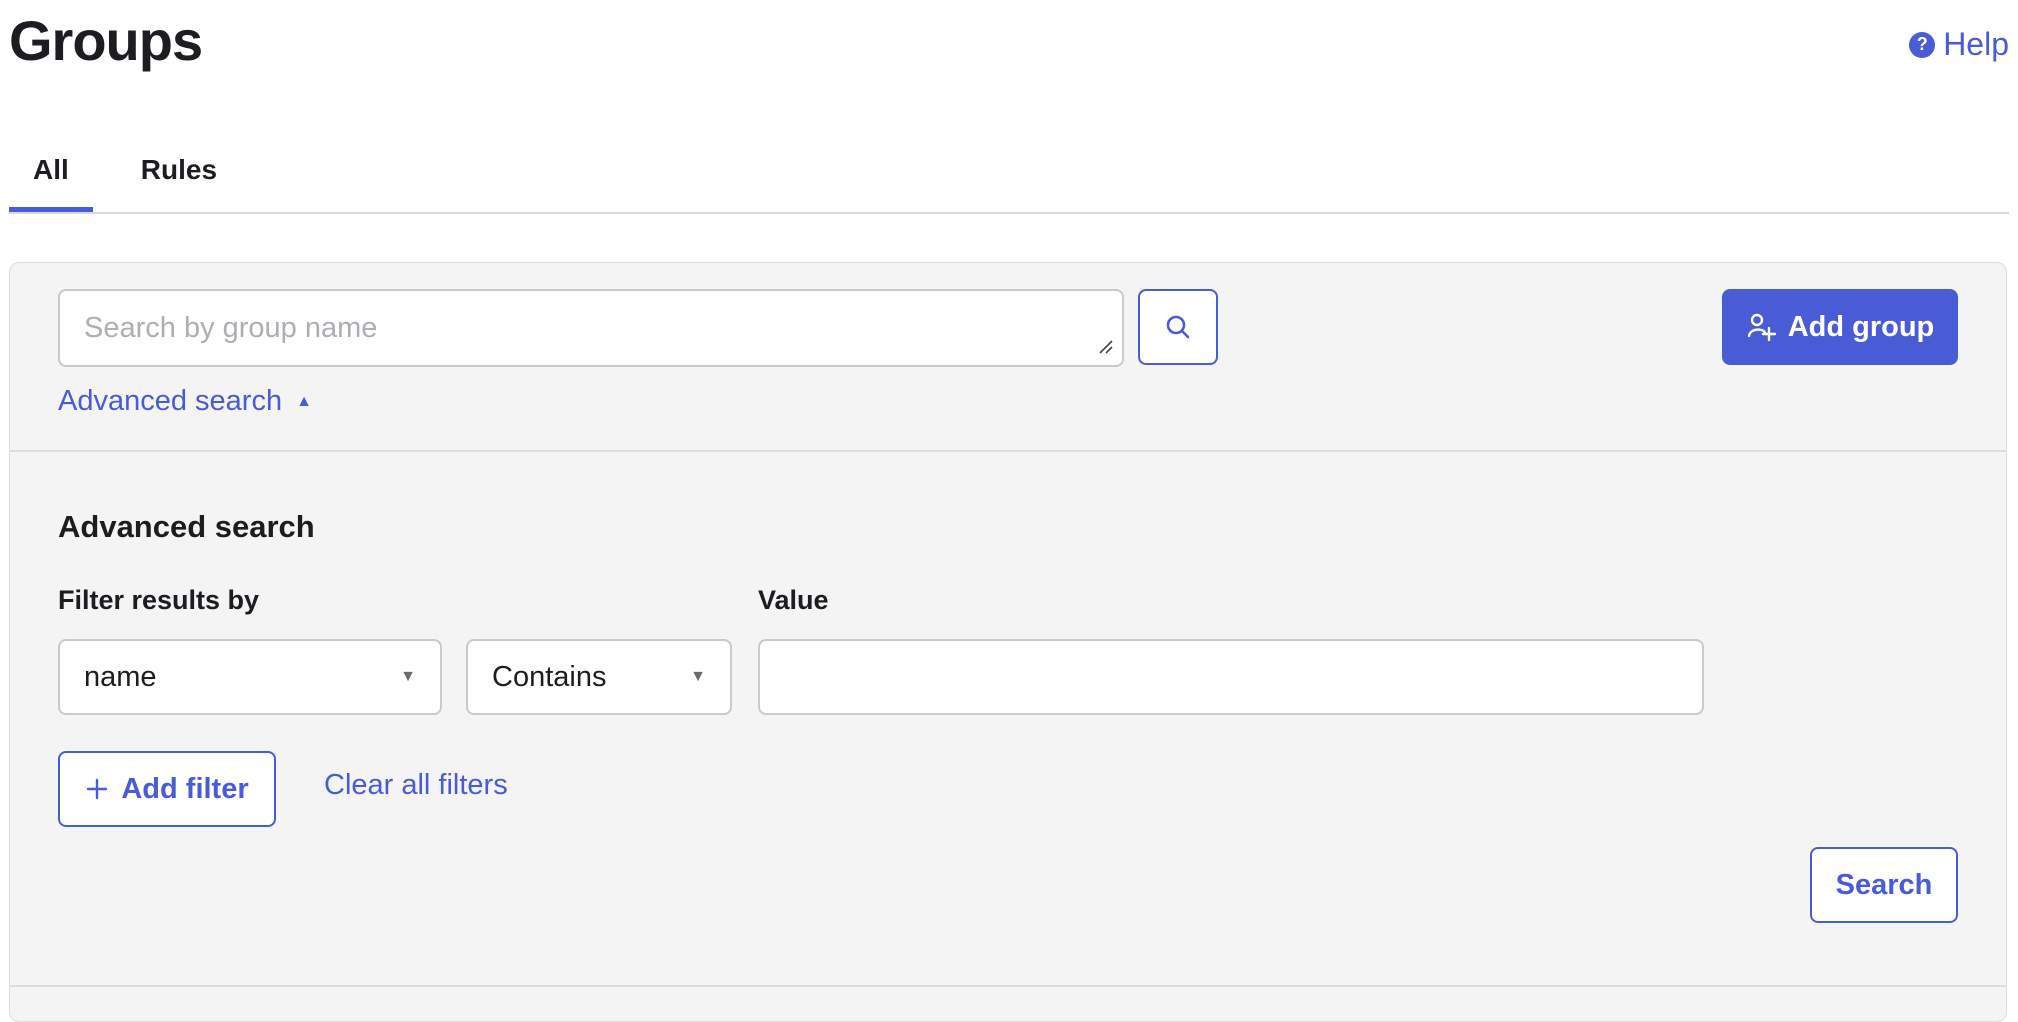  I want to click on tab-rules: Rules, so click(179, 172).